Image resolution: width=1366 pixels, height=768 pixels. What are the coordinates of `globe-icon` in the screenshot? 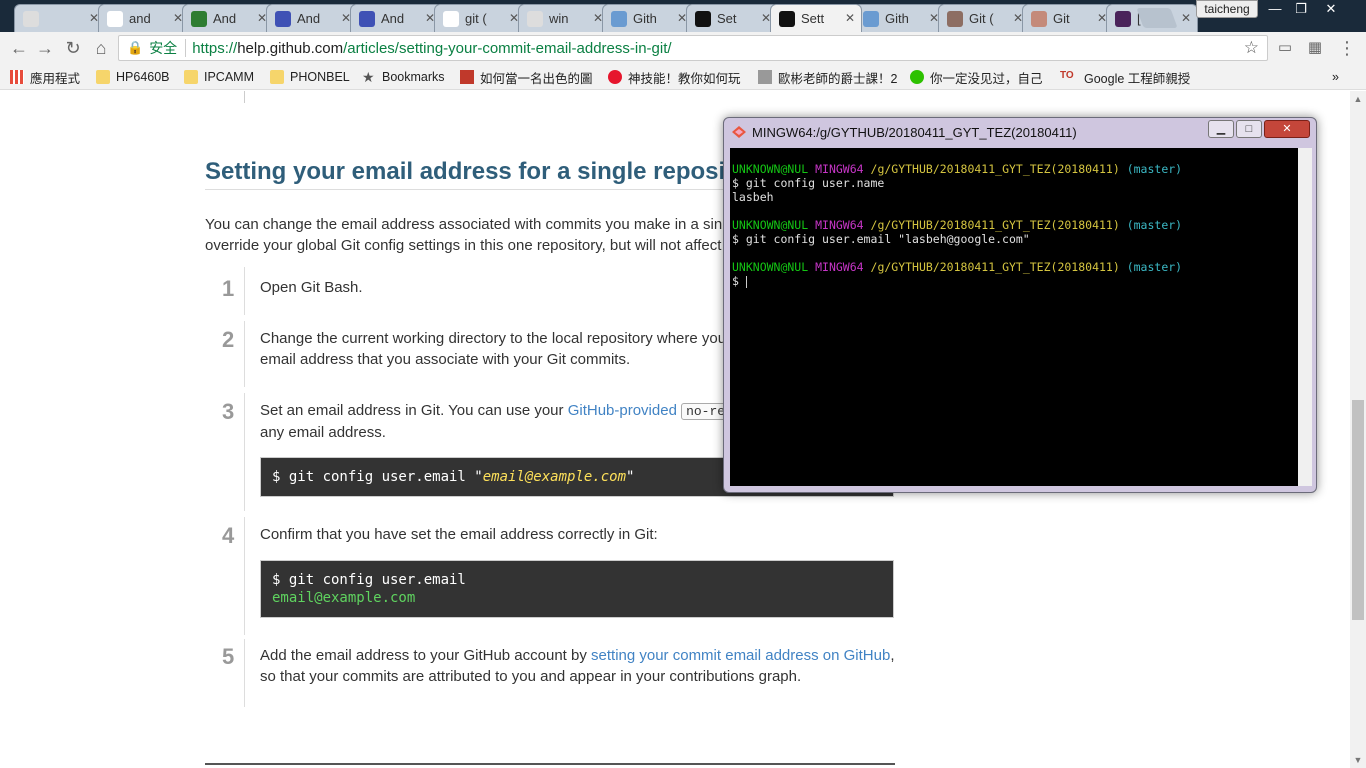 It's located at (871, 18).